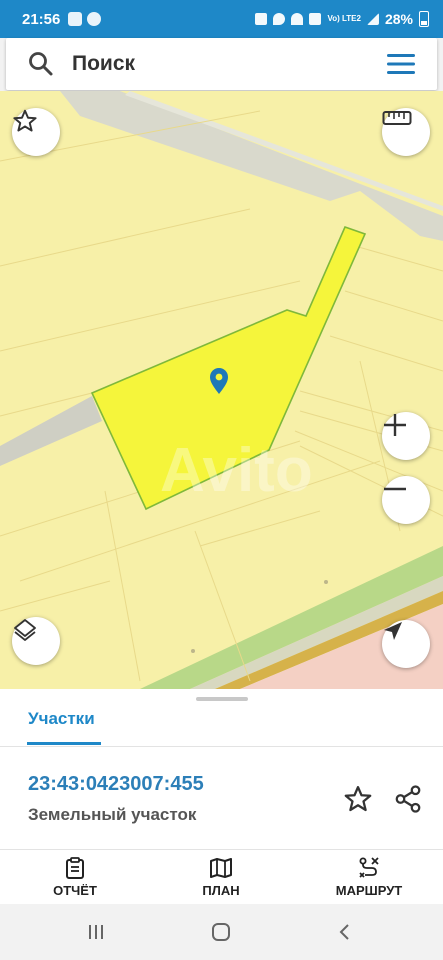 The width and height of the screenshot is (443, 960). What do you see at coordinates (25, 120) in the screenshot?
I see `star-icon` at bounding box center [25, 120].